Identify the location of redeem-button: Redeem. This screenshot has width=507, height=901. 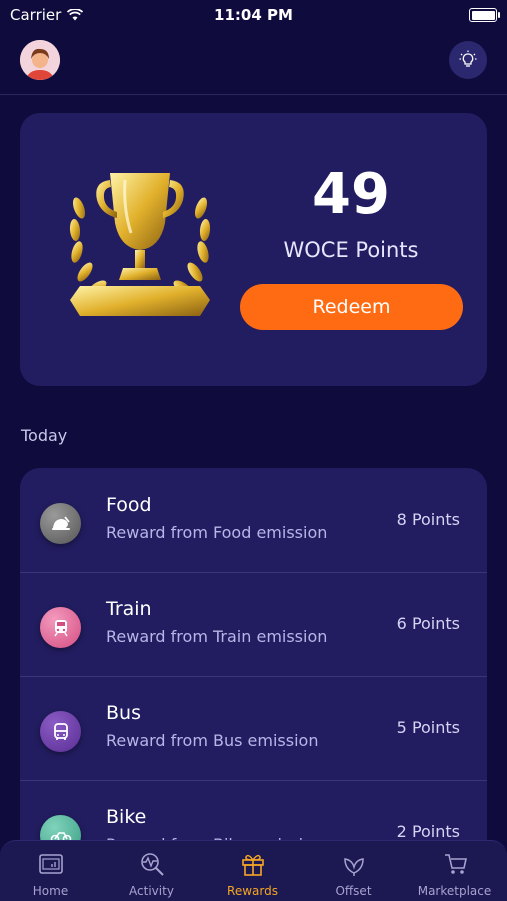
(351, 307).